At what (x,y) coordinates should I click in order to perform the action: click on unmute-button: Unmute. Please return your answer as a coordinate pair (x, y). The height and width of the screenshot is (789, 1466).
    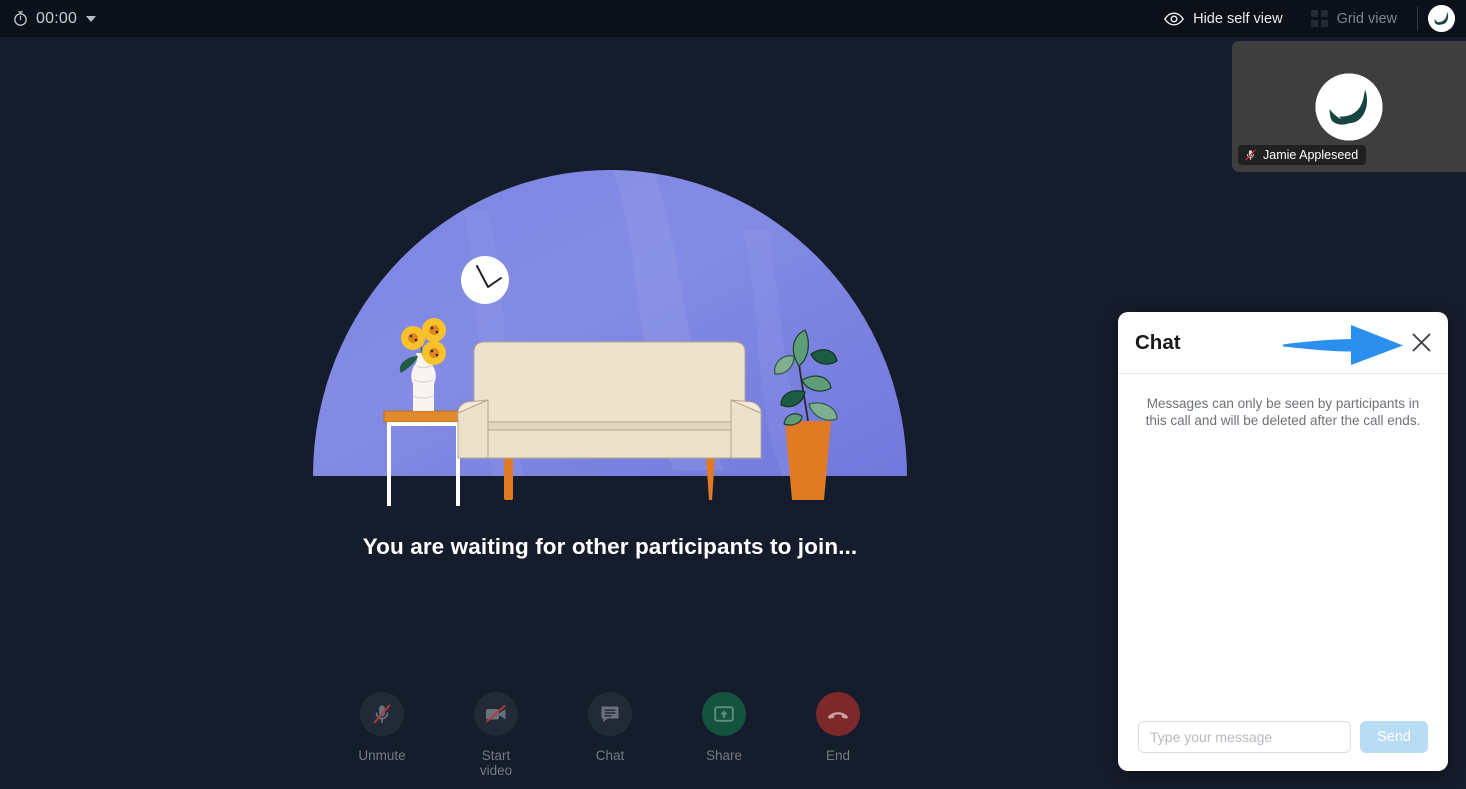
    Looking at the image, I should click on (382, 727).